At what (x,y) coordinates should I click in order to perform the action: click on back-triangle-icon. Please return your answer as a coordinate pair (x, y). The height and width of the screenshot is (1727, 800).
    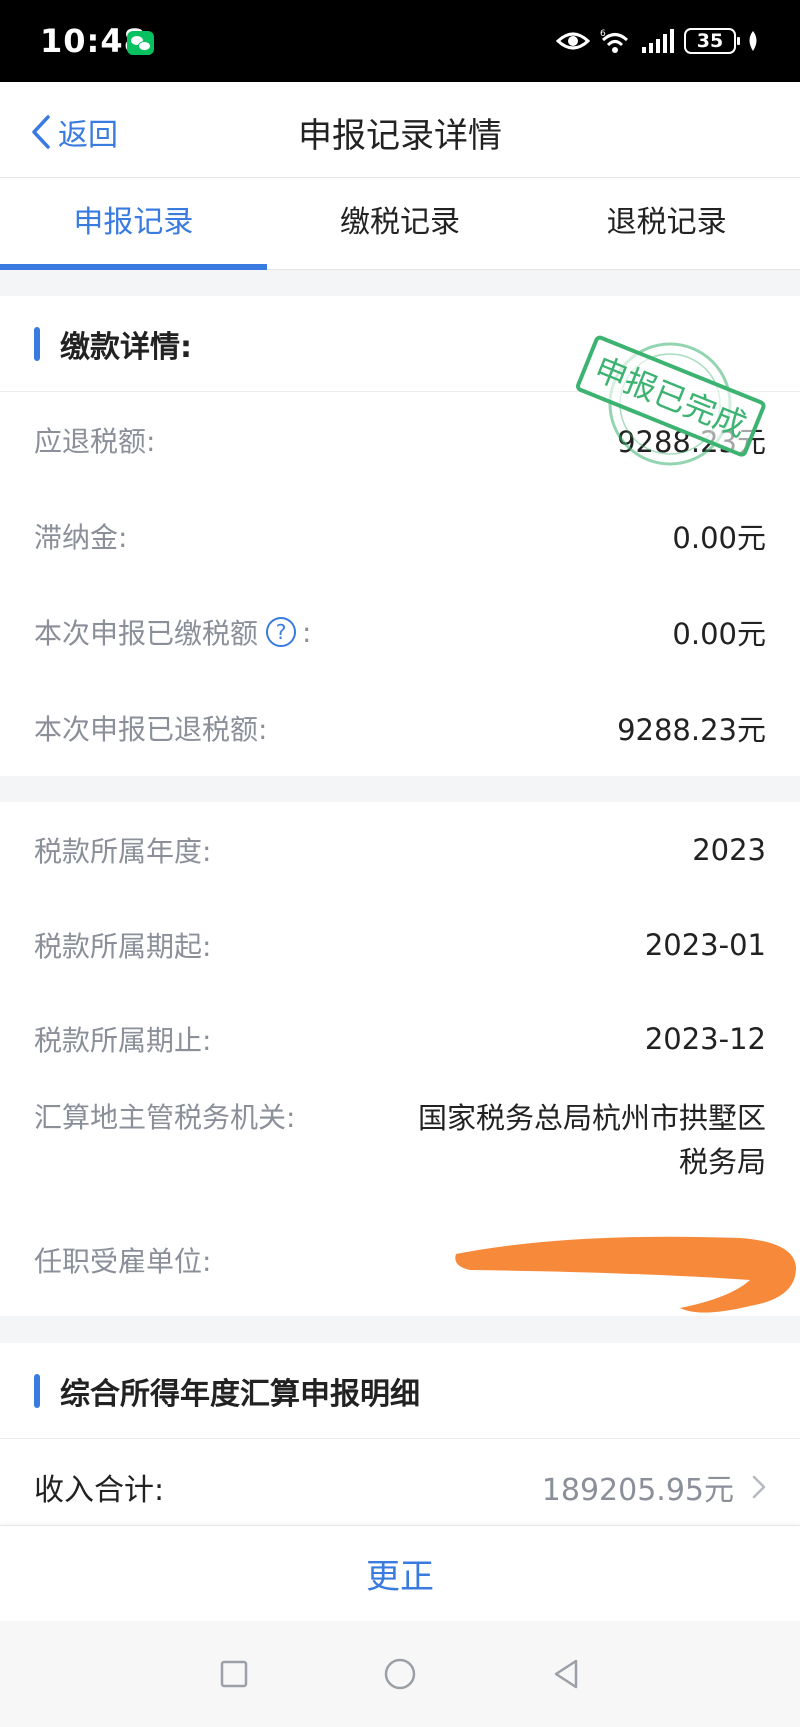
    Looking at the image, I should click on (566, 1674).